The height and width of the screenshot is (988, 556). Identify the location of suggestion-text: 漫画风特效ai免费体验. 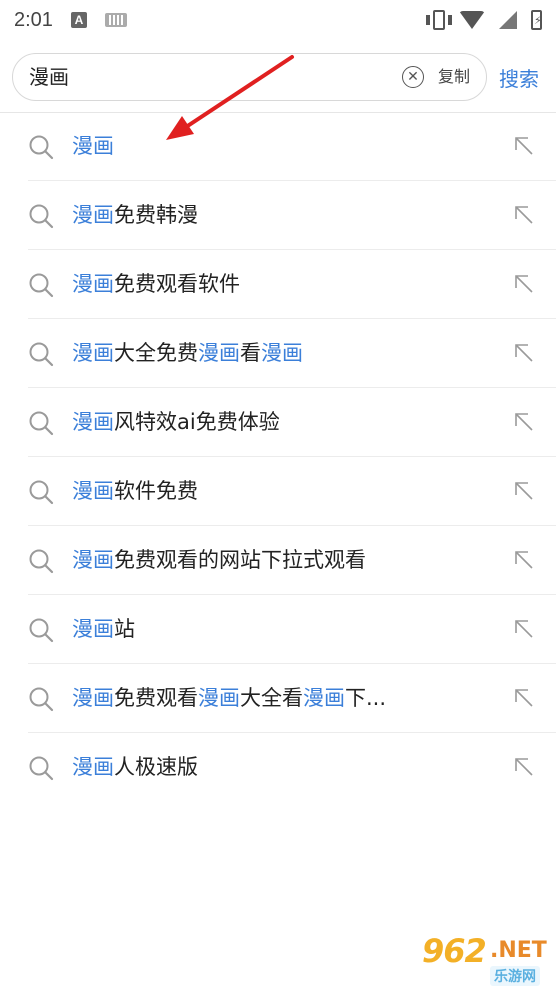
(176, 422).